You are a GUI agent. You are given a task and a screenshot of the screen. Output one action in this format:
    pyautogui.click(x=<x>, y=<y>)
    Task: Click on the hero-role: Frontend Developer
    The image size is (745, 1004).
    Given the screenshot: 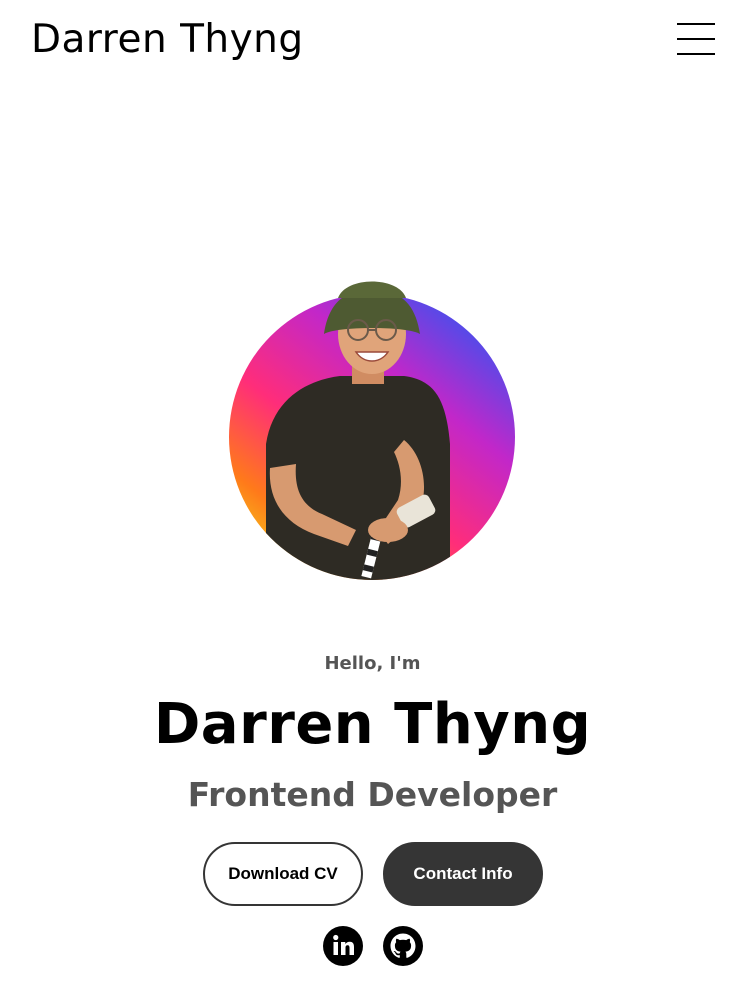 What is the action you would take?
    pyautogui.click(x=372, y=794)
    